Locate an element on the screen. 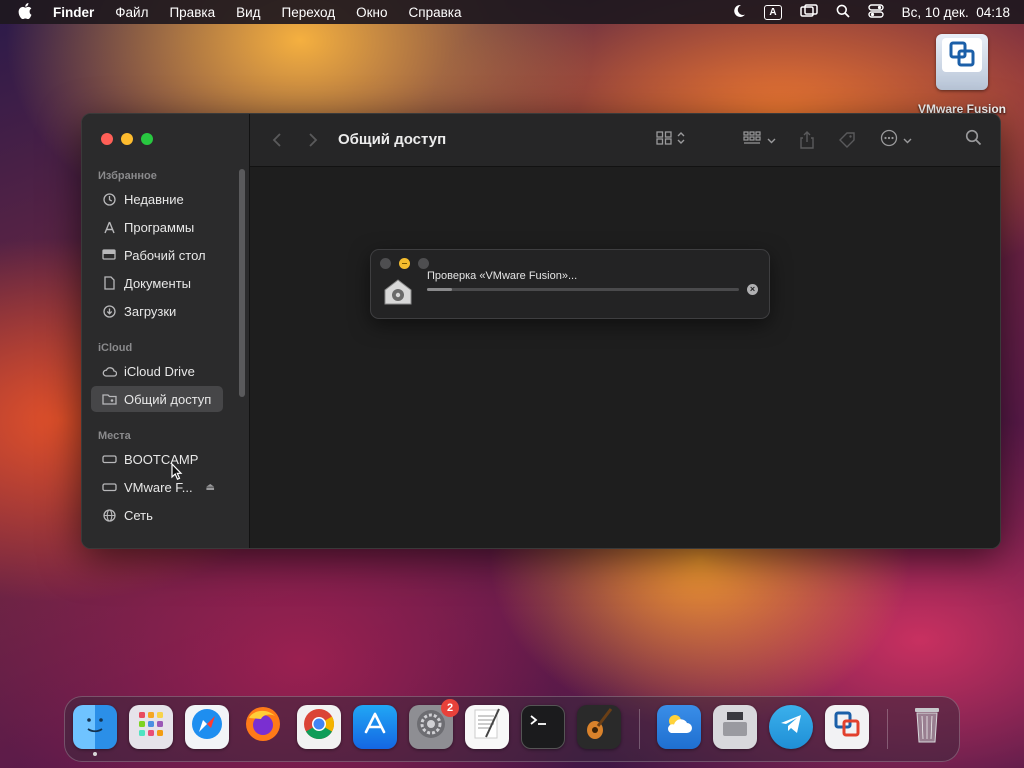 The width and height of the screenshot is (1024, 768). cloud-icon is located at coordinates (109, 371).